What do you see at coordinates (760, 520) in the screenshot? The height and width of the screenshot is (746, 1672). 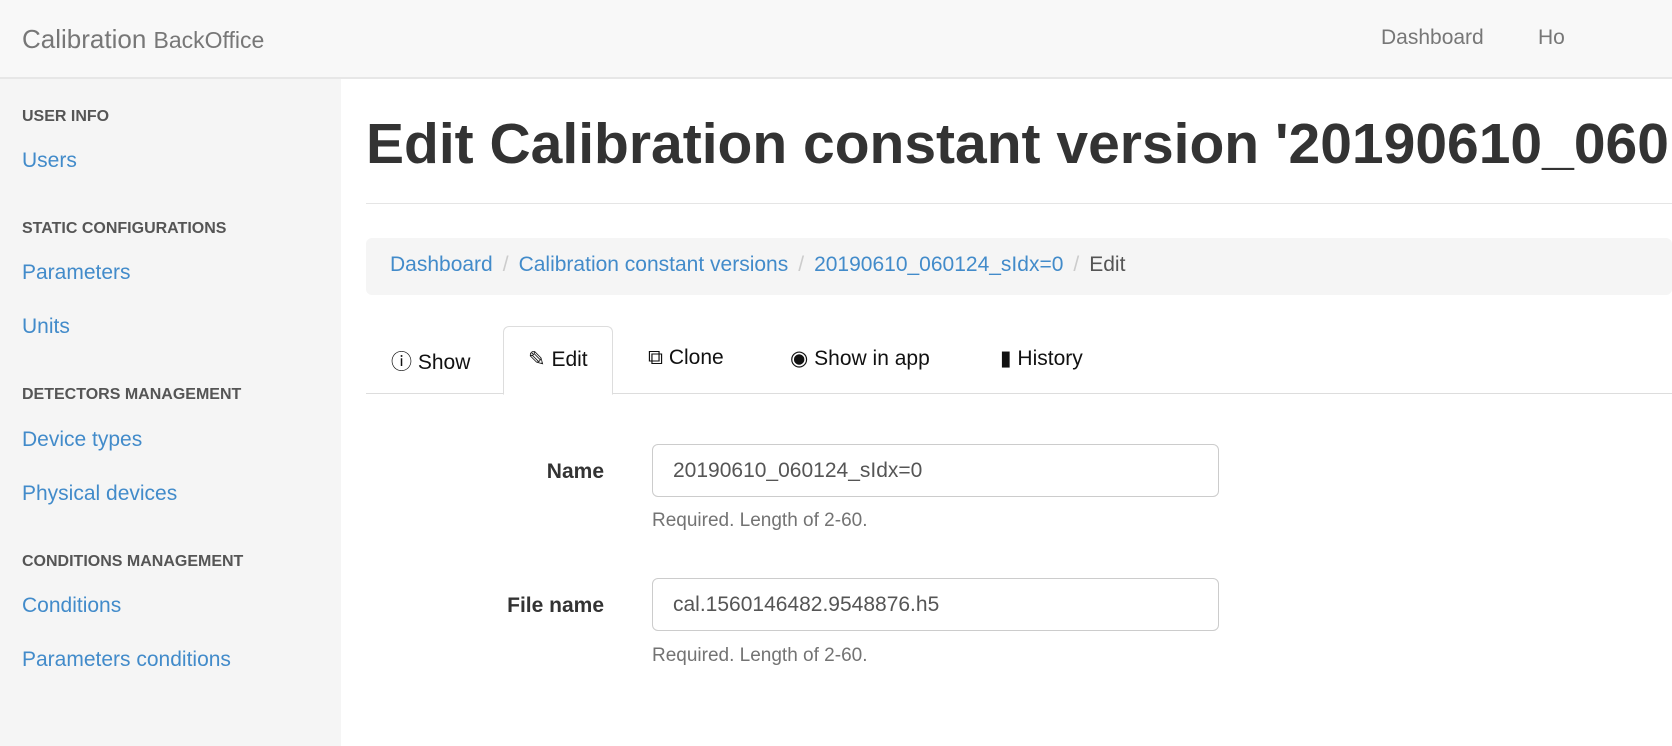 I see `name-help: Required. Length of 2-60.` at bounding box center [760, 520].